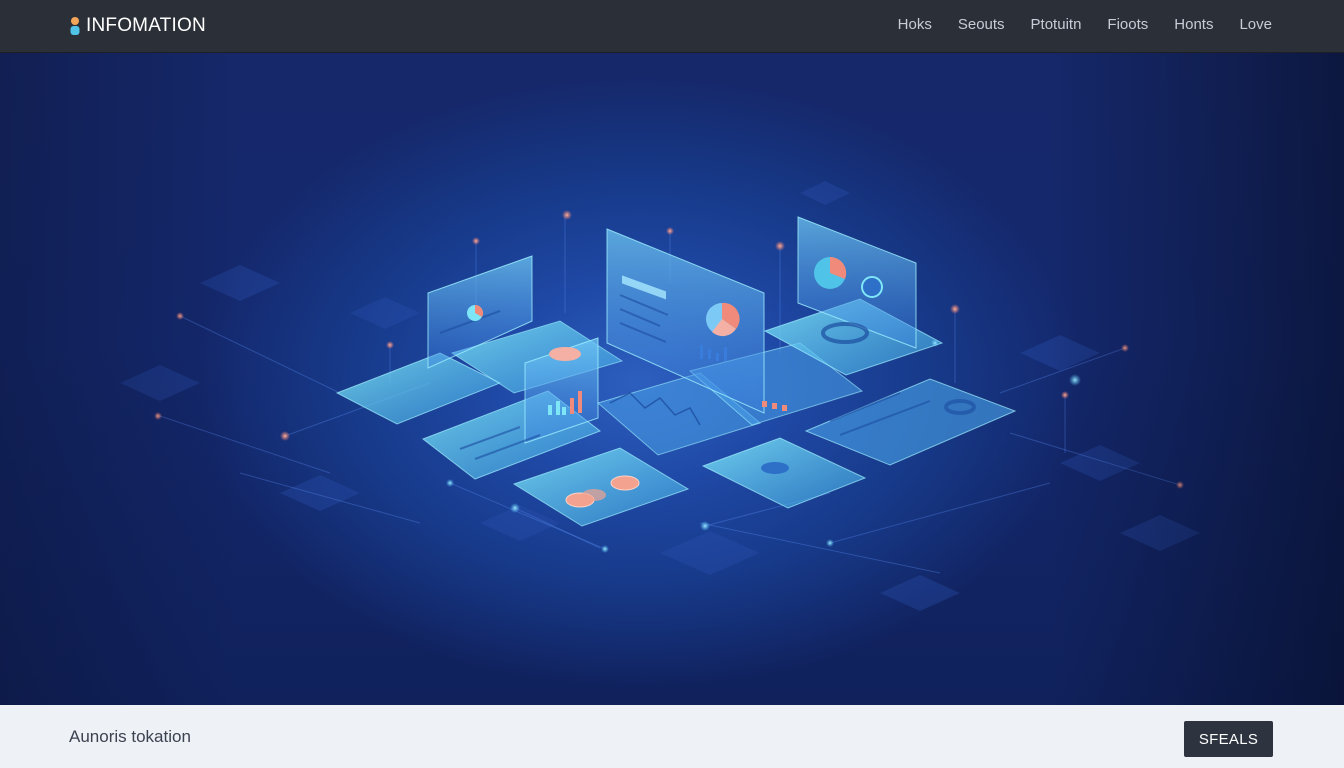 The image size is (1344, 768). I want to click on nav-item-love: Love, so click(1255, 24).